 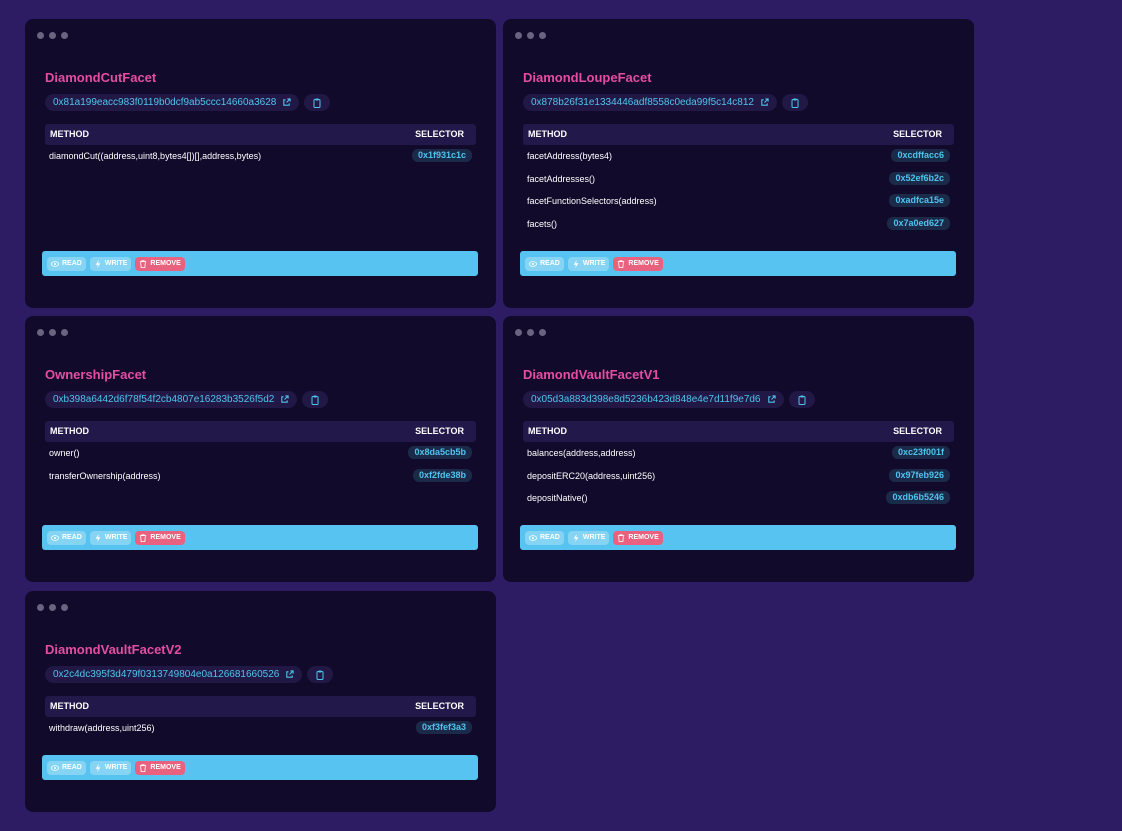 I want to click on facet-title: DiamondCutFacet, so click(x=101, y=77).